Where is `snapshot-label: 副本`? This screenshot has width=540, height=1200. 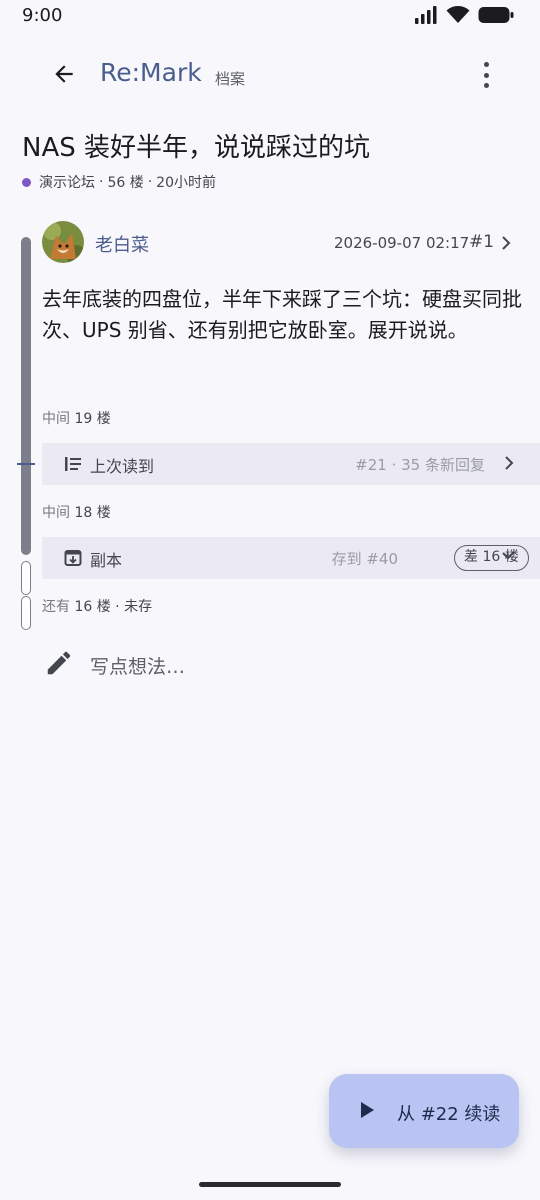
snapshot-label: 副本 is located at coordinates (106, 560).